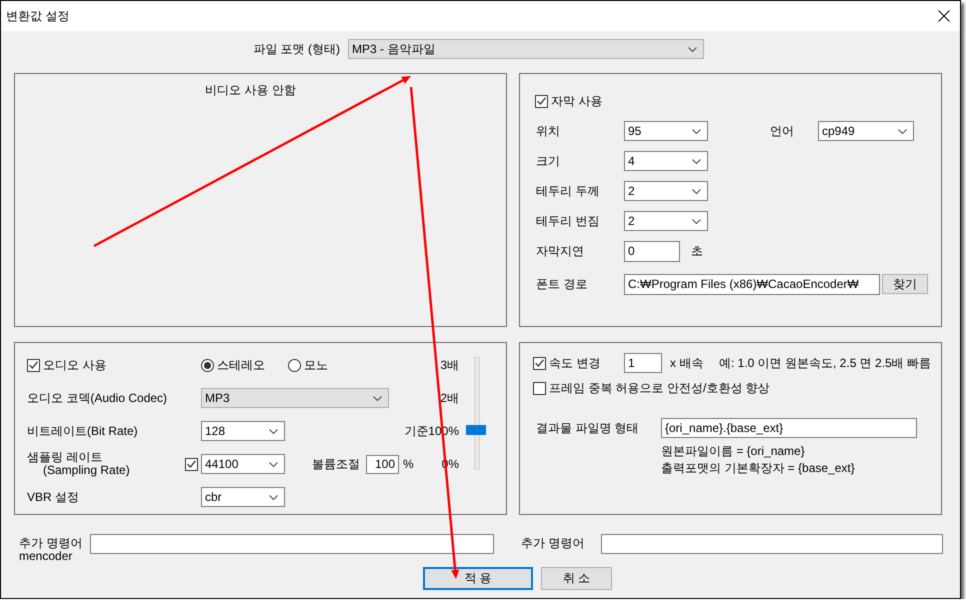  What do you see at coordinates (243, 464) in the screenshot?
I see `dropdown: 44100` at bounding box center [243, 464].